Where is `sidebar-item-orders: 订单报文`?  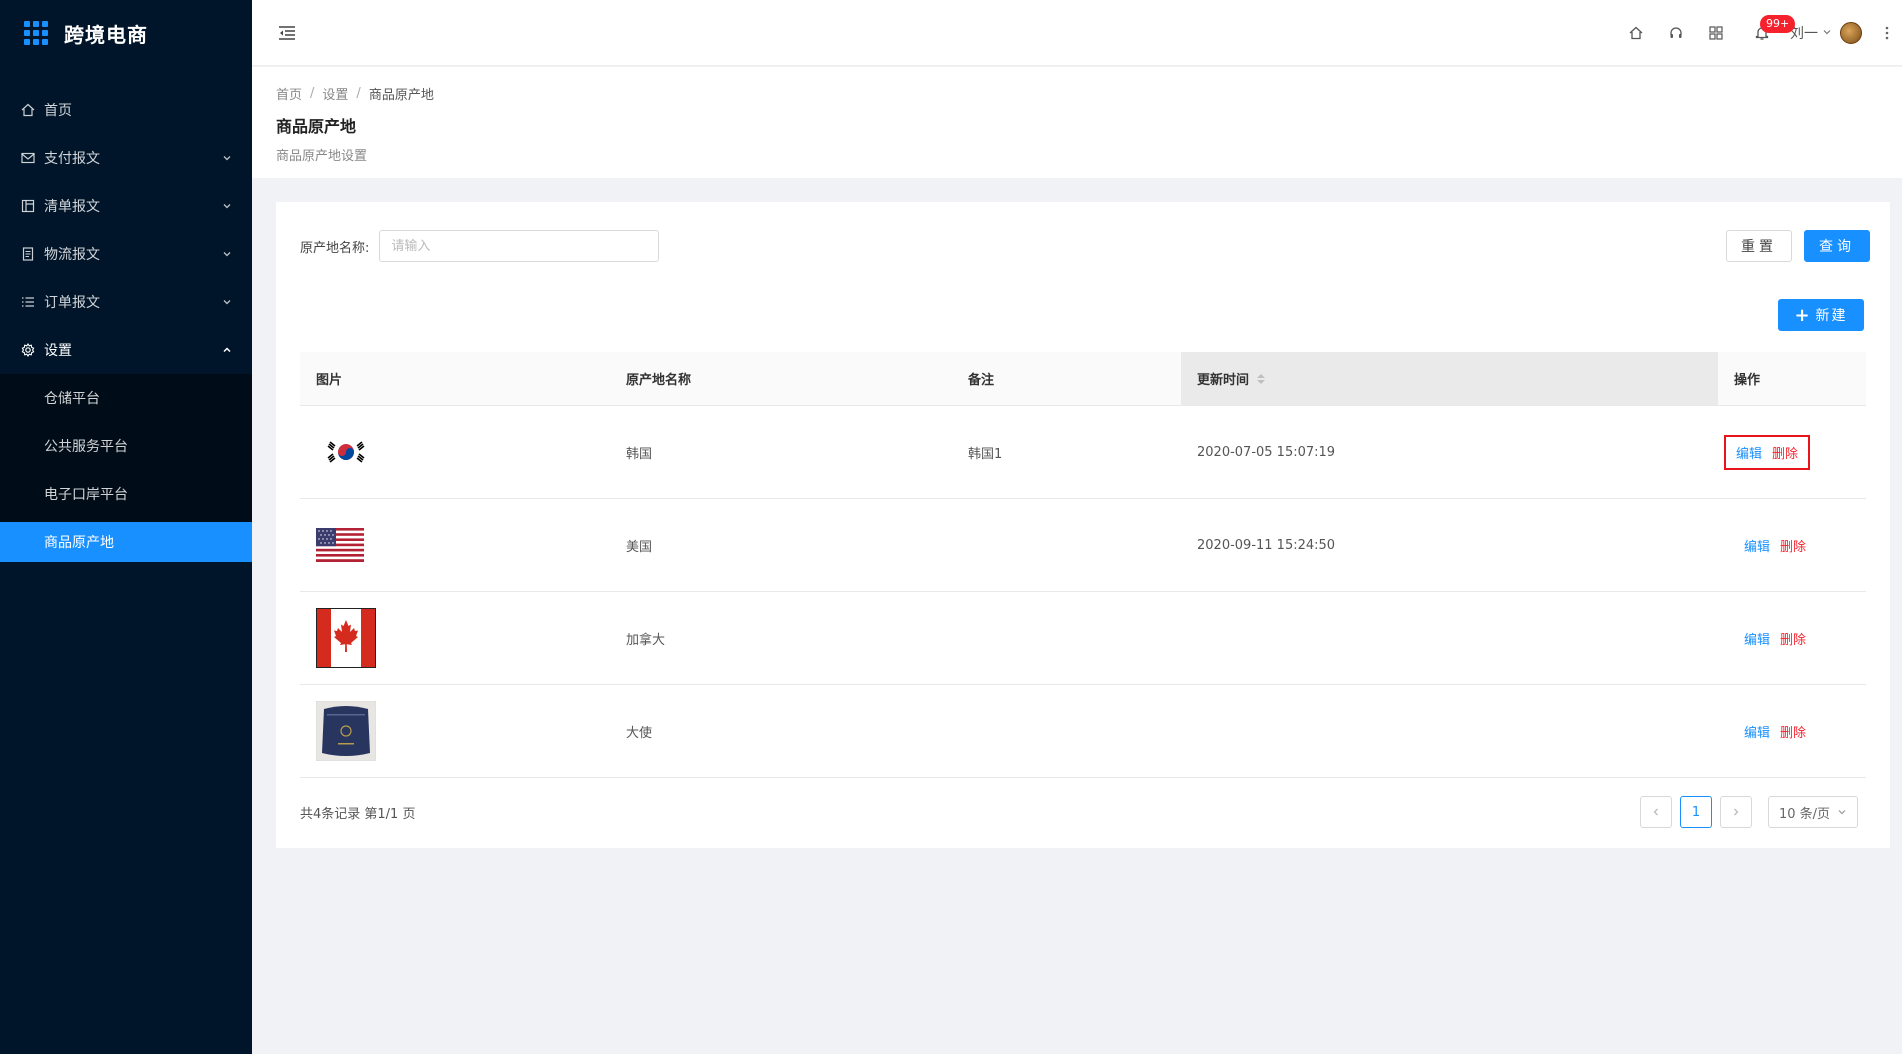 sidebar-item-orders: 订单报文 is located at coordinates (126, 302).